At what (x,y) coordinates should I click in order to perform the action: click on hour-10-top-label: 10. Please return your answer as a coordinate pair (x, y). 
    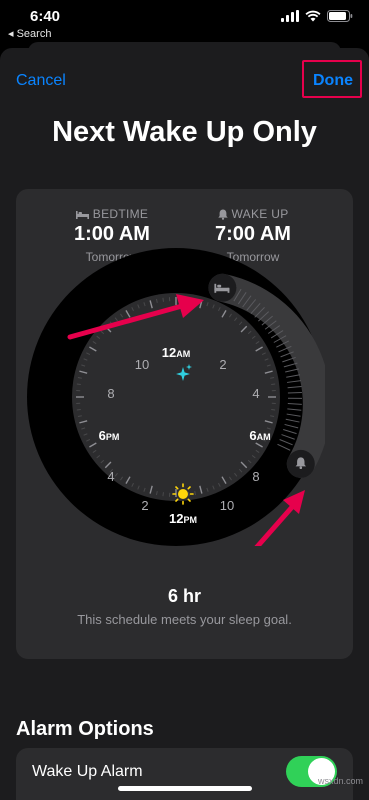
    Looking at the image, I should click on (142, 364).